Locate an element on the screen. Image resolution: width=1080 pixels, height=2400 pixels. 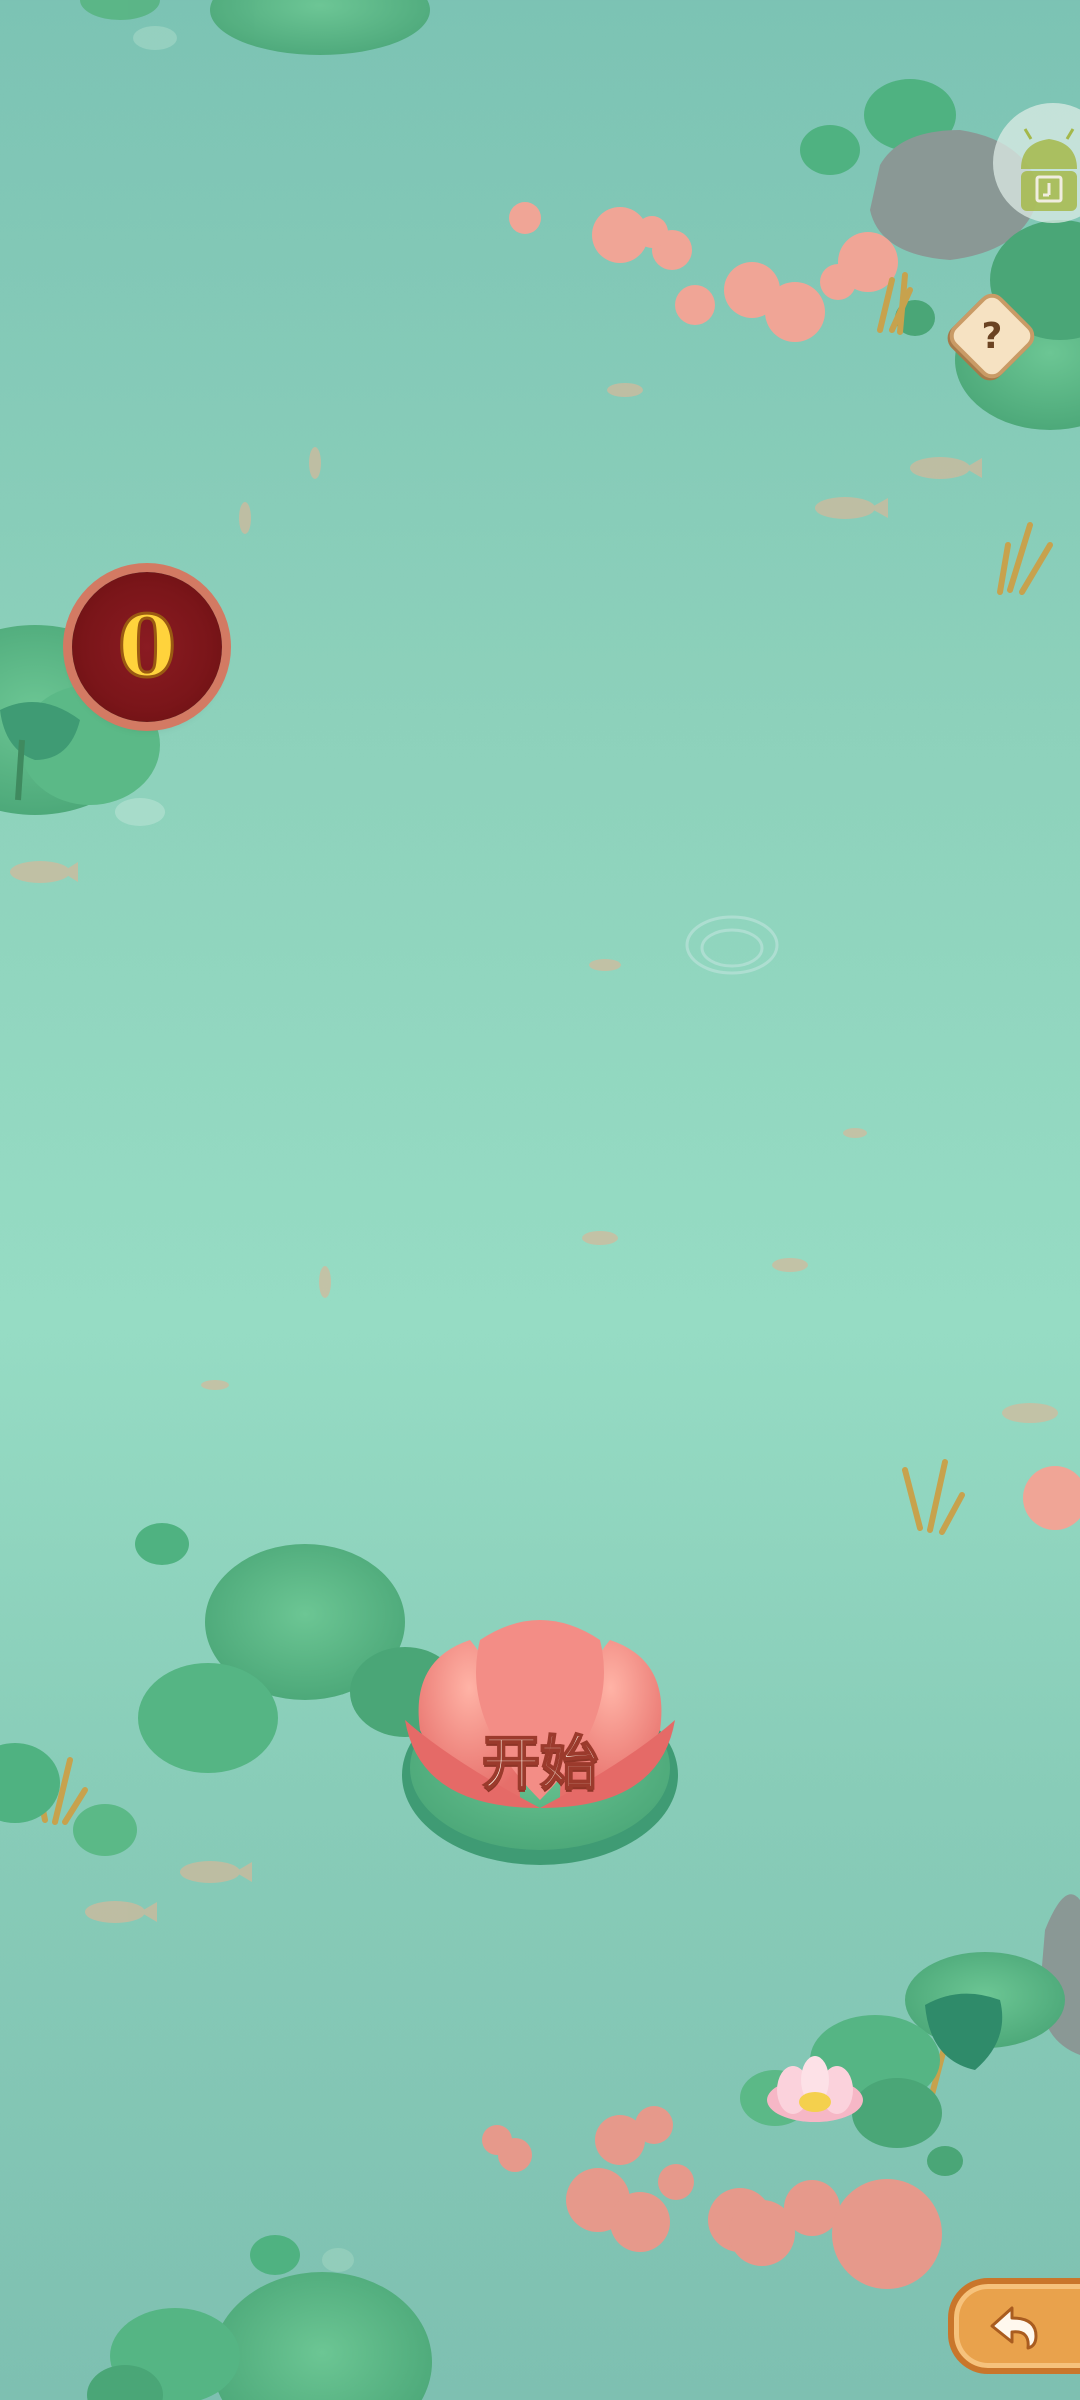
water-ripple is located at coordinates (732, 945).